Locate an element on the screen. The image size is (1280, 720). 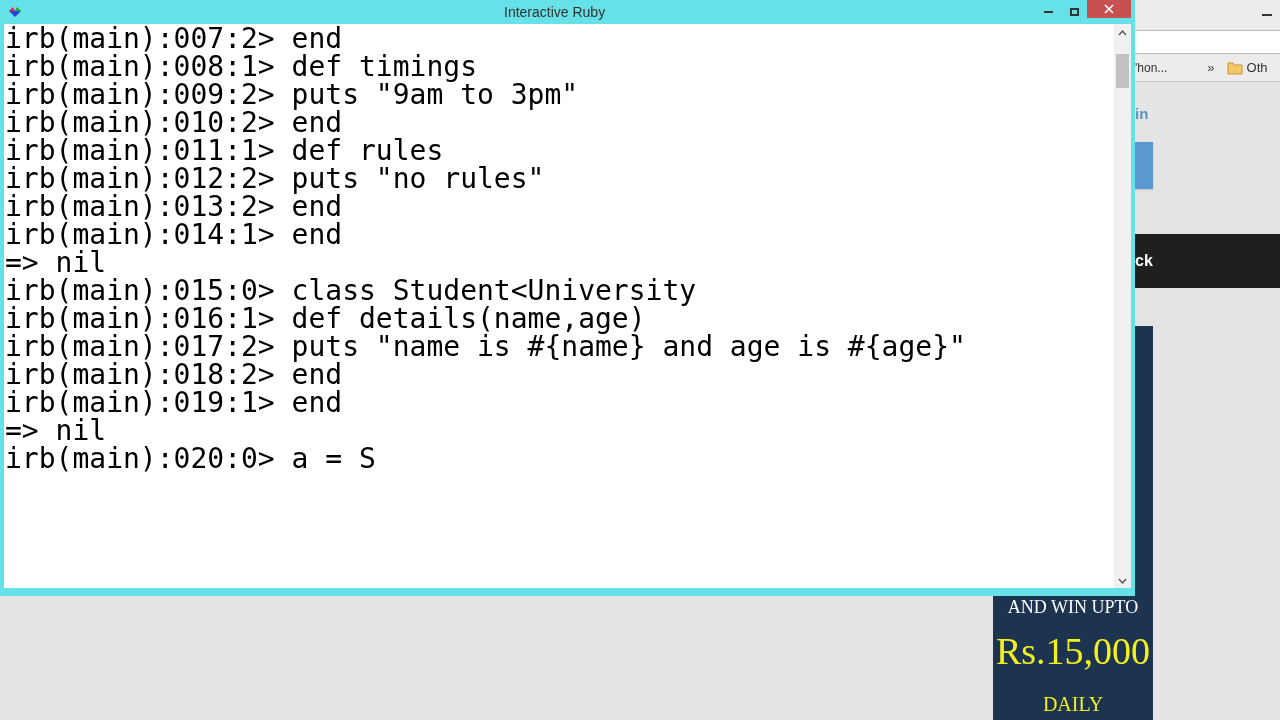
more-bookmarks-button: » is located at coordinates (1211, 67).